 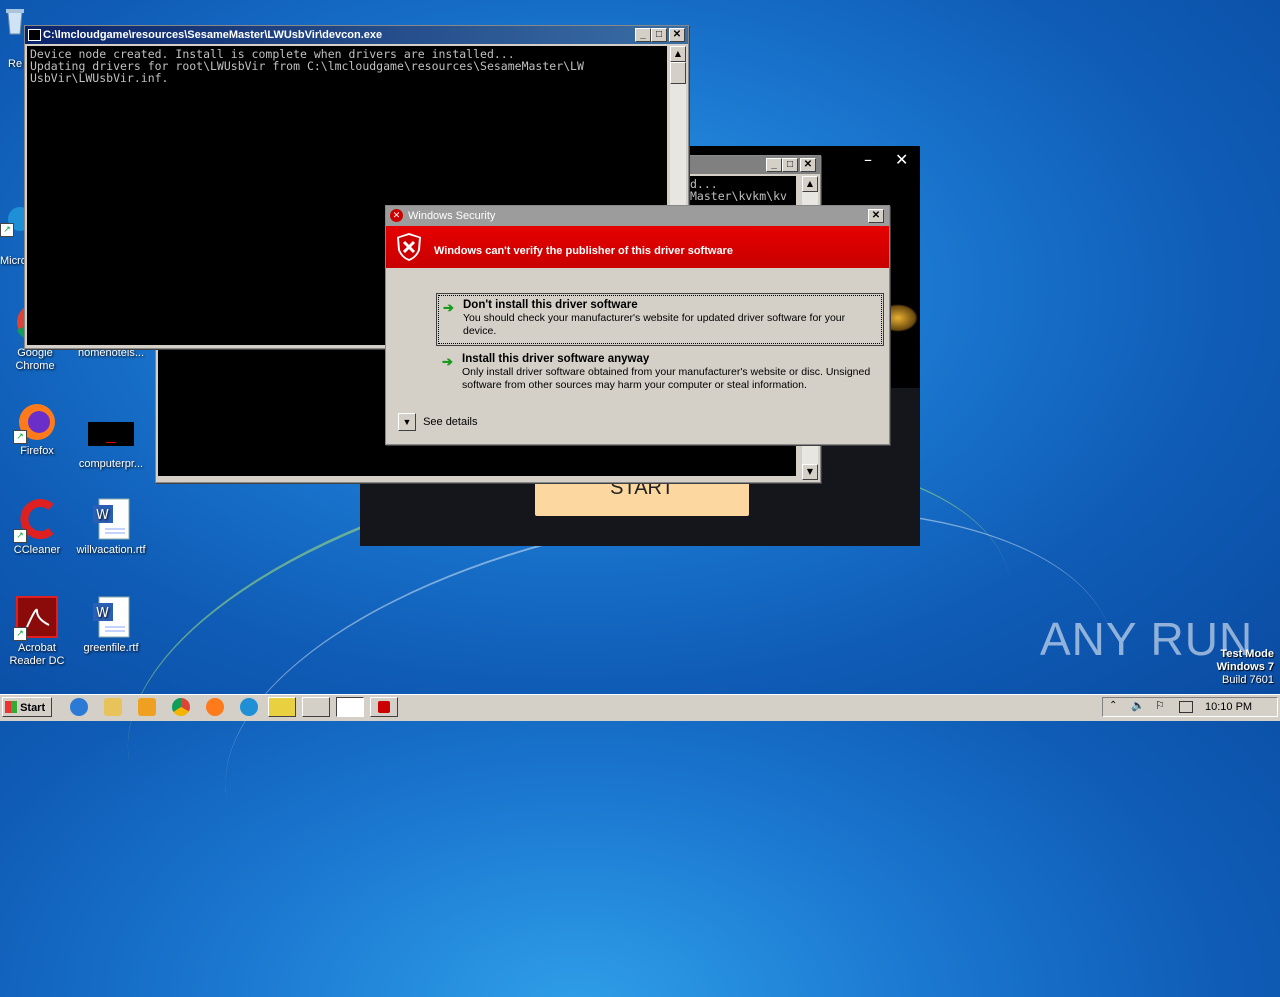 I want to click on console-app-icon, so click(x=34, y=35).